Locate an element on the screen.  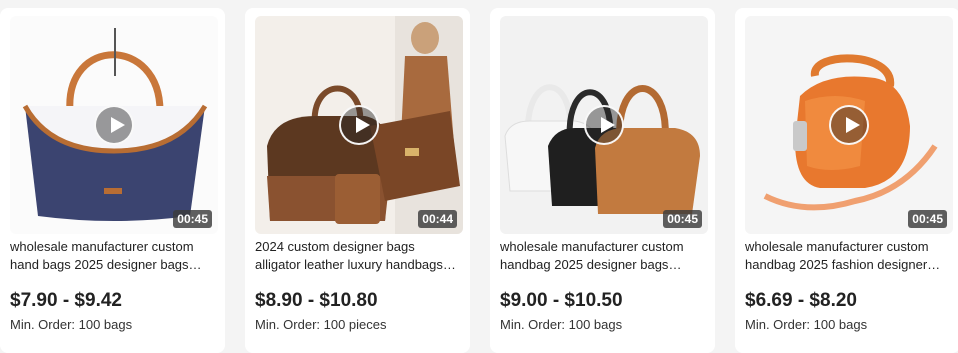
price-range: $6.69 - $8.20 is located at coordinates (801, 300).